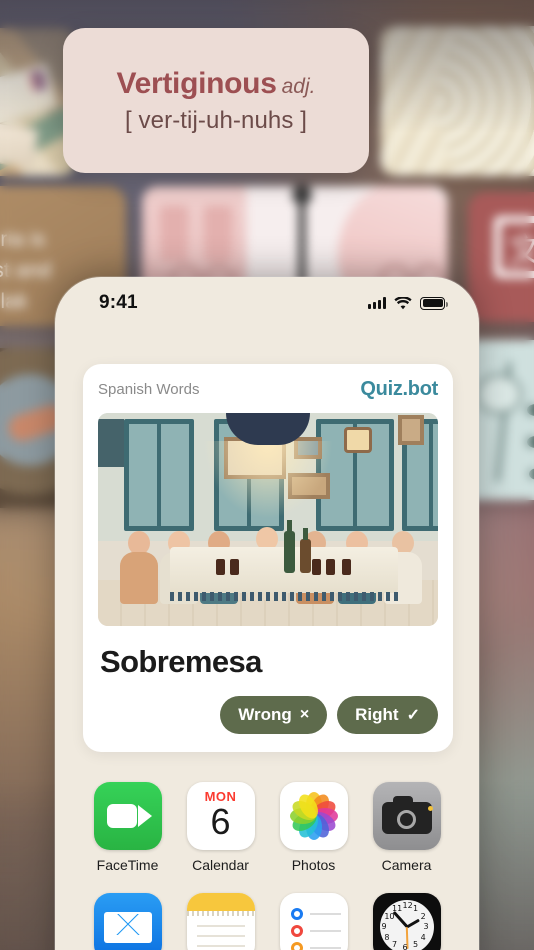  Describe the element at coordinates (403, 302) in the screenshot. I see `wifi-icon` at that location.